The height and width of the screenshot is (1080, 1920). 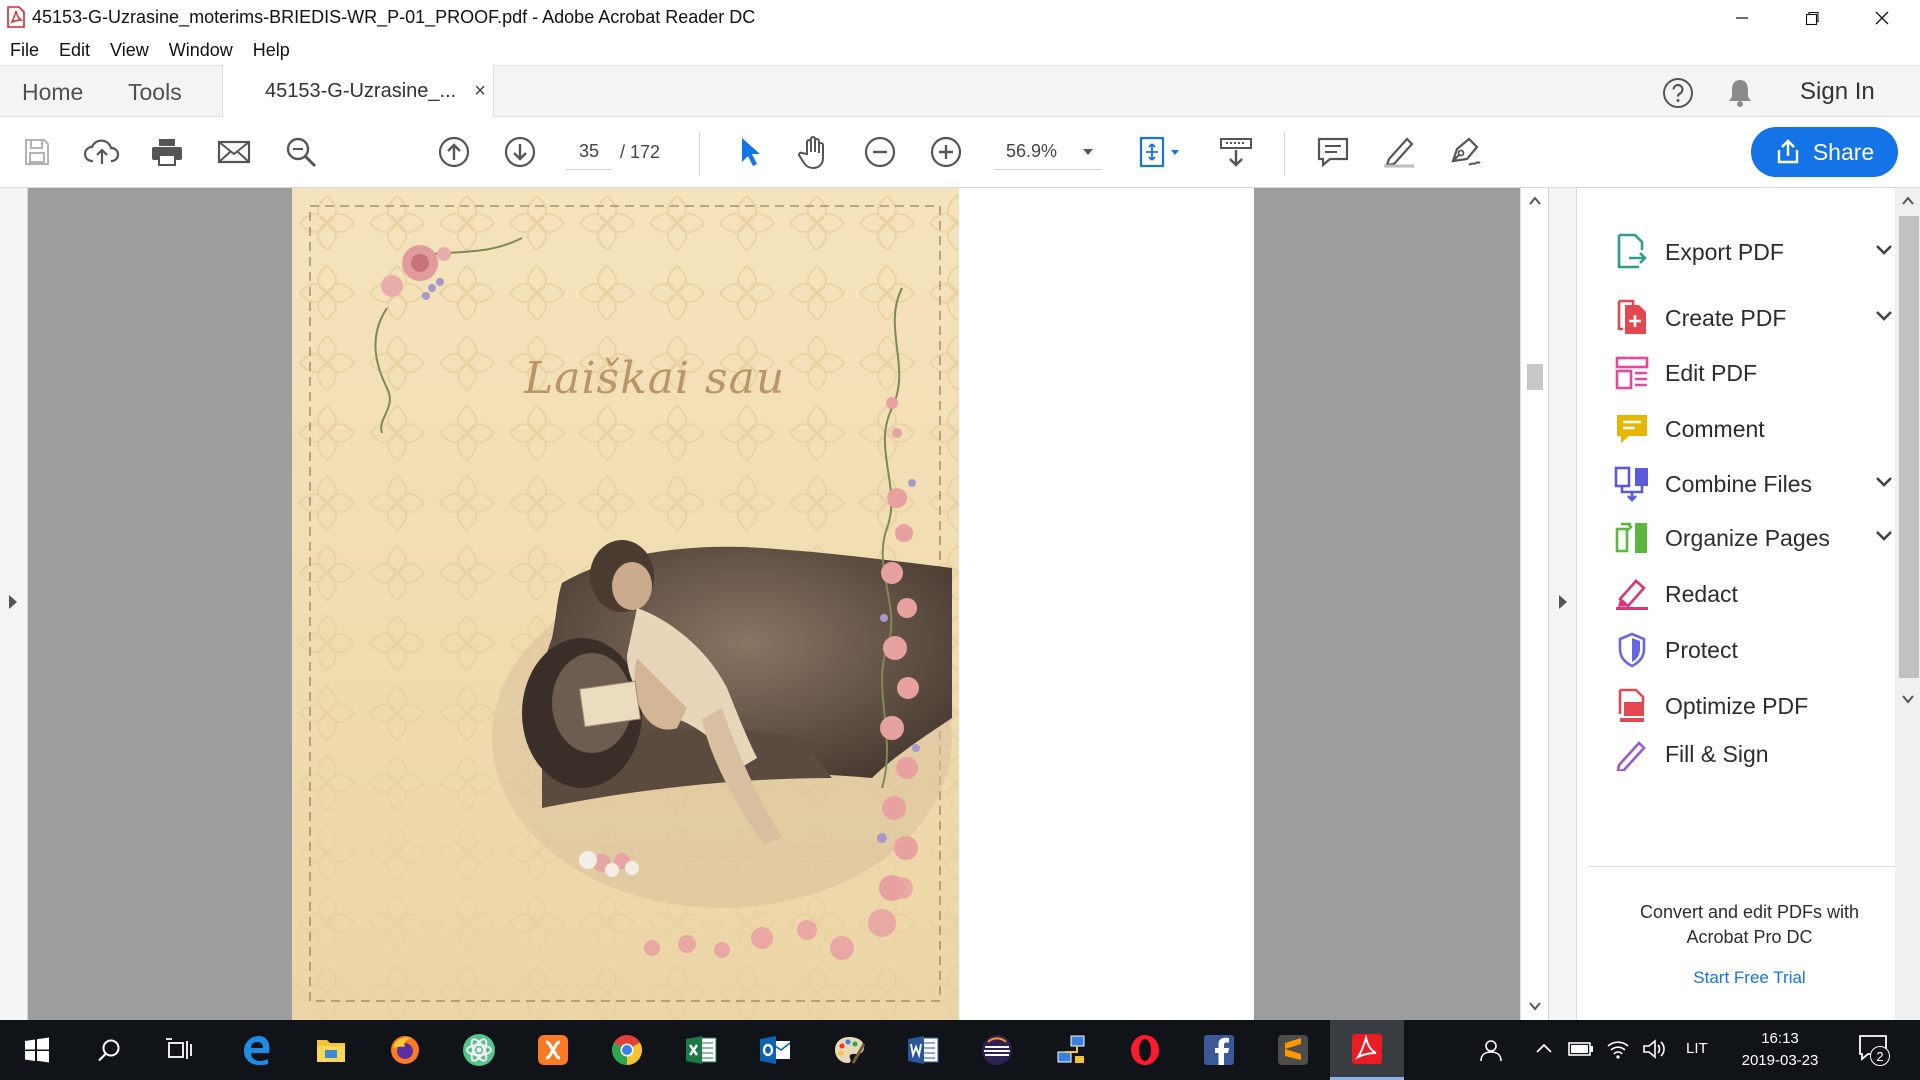 I want to click on toolbar: 35 / 172 56.9% Share, so click(x=960, y=152).